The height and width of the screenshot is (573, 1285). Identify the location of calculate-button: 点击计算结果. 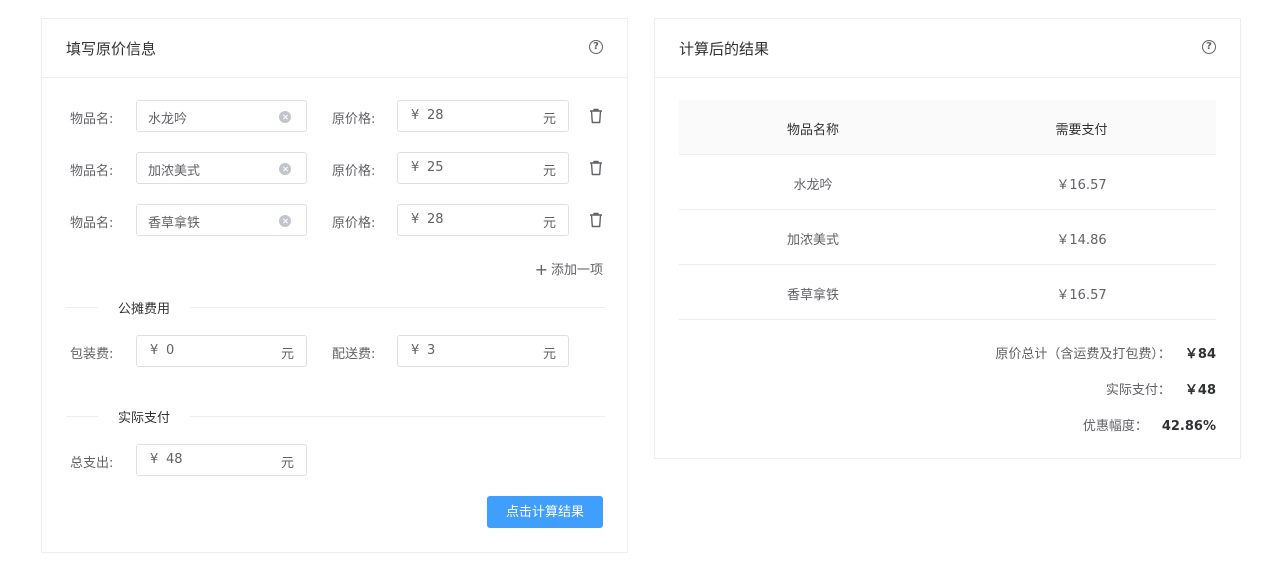
(545, 512).